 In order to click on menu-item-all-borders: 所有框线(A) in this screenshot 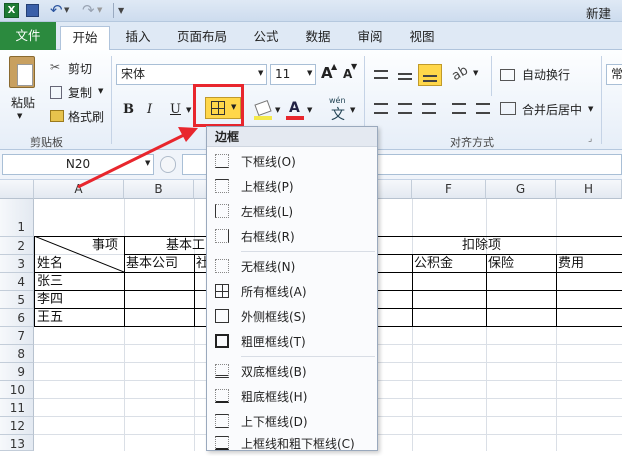, I will do `click(292, 291)`.